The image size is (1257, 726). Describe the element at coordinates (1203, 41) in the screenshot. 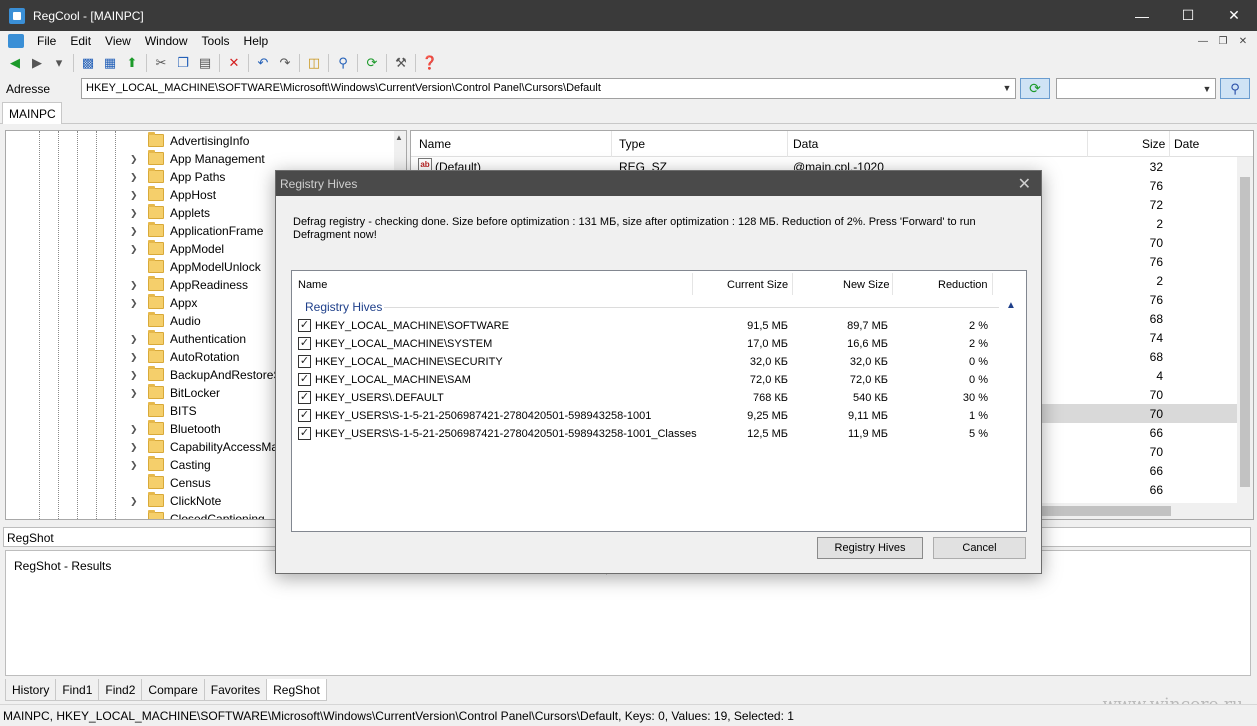

I see `mdi-minimize-button: —` at that location.